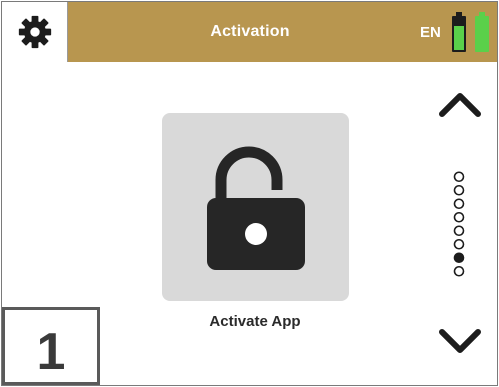 This screenshot has width=499, height=387. Describe the element at coordinates (459, 258) in the screenshot. I see `page-dot-active` at that location.